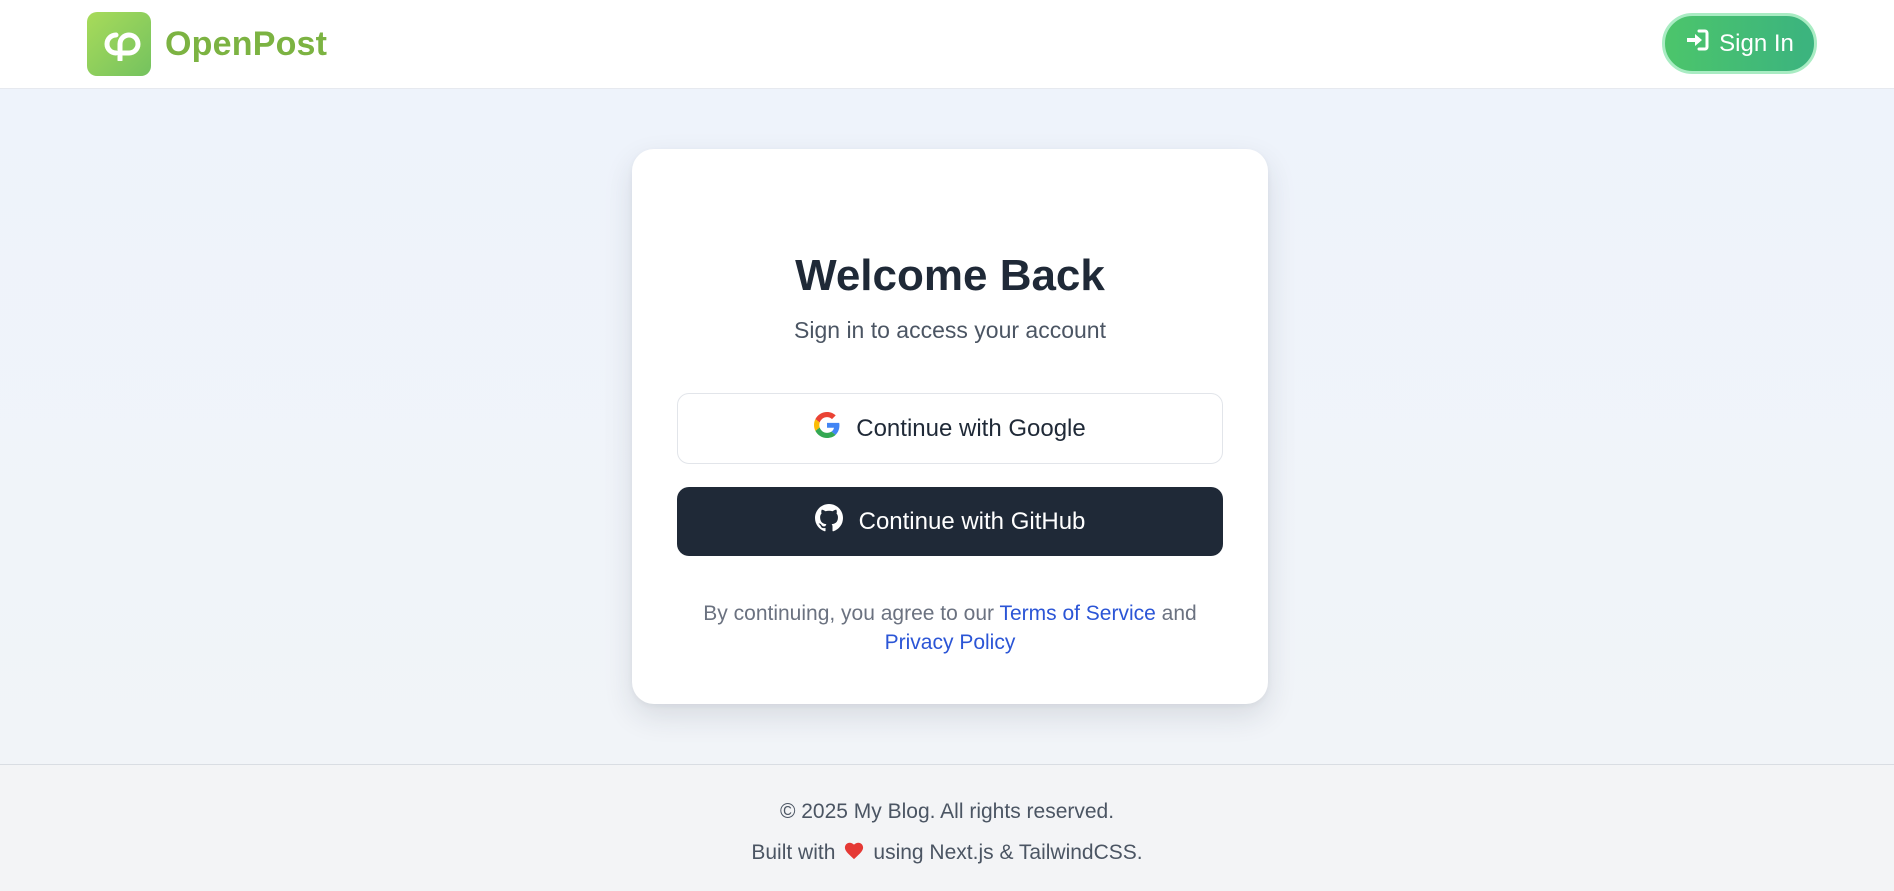  Describe the element at coordinates (1697, 43) in the screenshot. I see `sign-in-icon` at that location.